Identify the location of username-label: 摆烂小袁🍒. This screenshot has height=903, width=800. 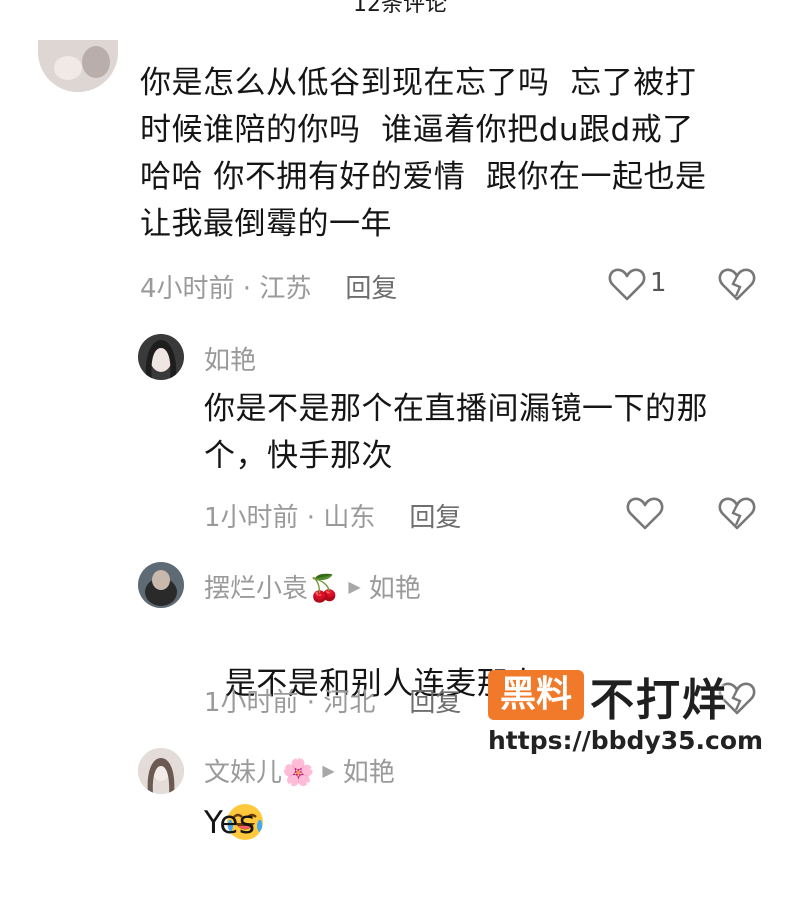
(272, 586).